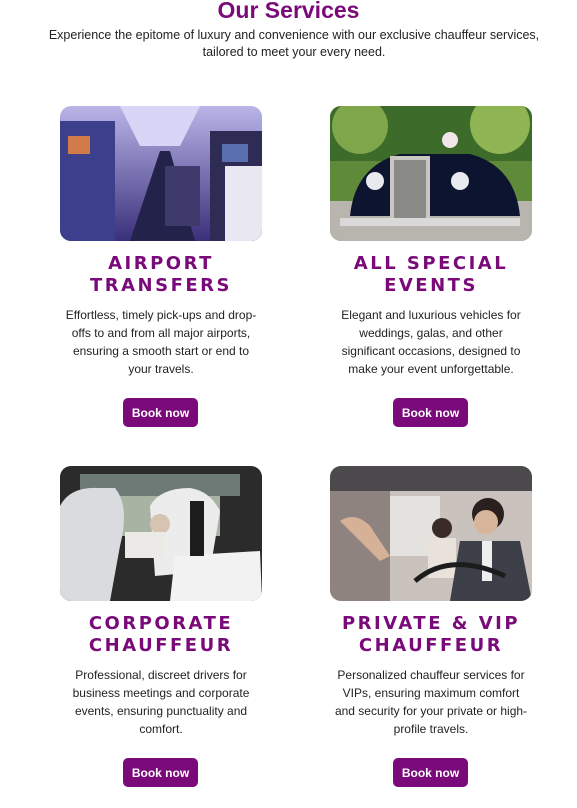 This screenshot has width=577, height=808. I want to click on airplane-cabin-image, so click(161, 173).